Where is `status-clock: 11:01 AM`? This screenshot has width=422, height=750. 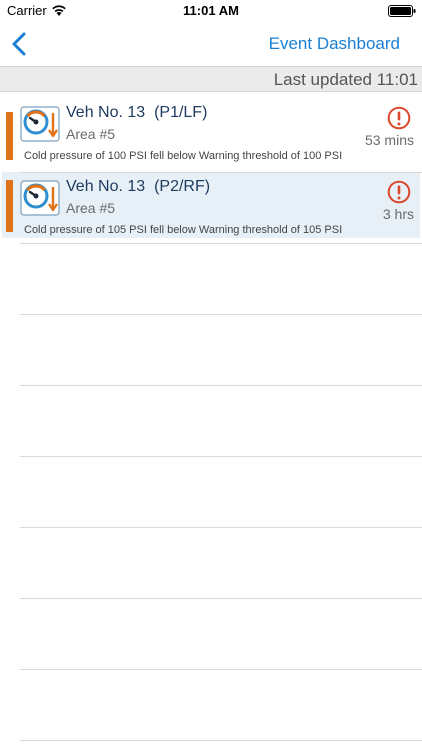 status-clock: 11:01 AM is located at coordinates (211, 10).